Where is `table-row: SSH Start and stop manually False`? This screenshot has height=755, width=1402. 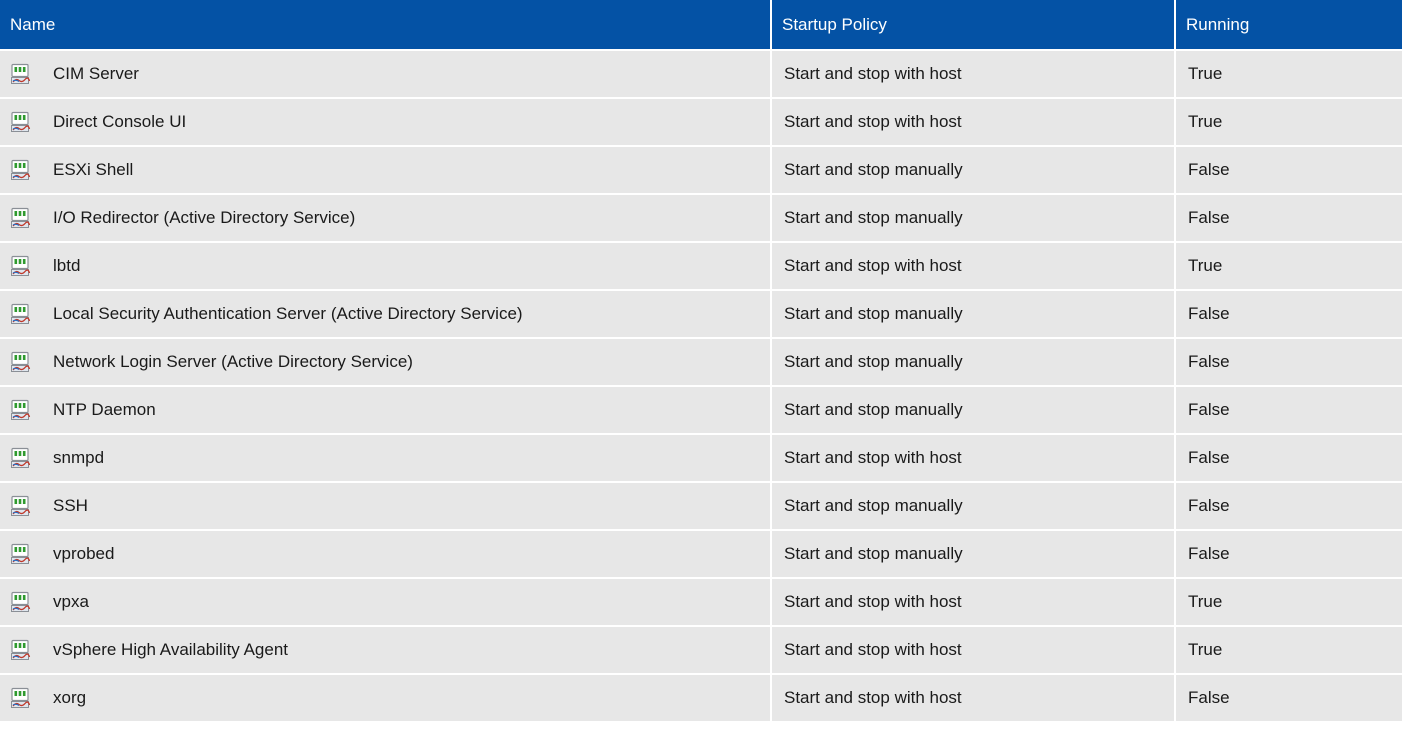
table-row: SSH Start and stop manually False is located at coordinates (701, 505).